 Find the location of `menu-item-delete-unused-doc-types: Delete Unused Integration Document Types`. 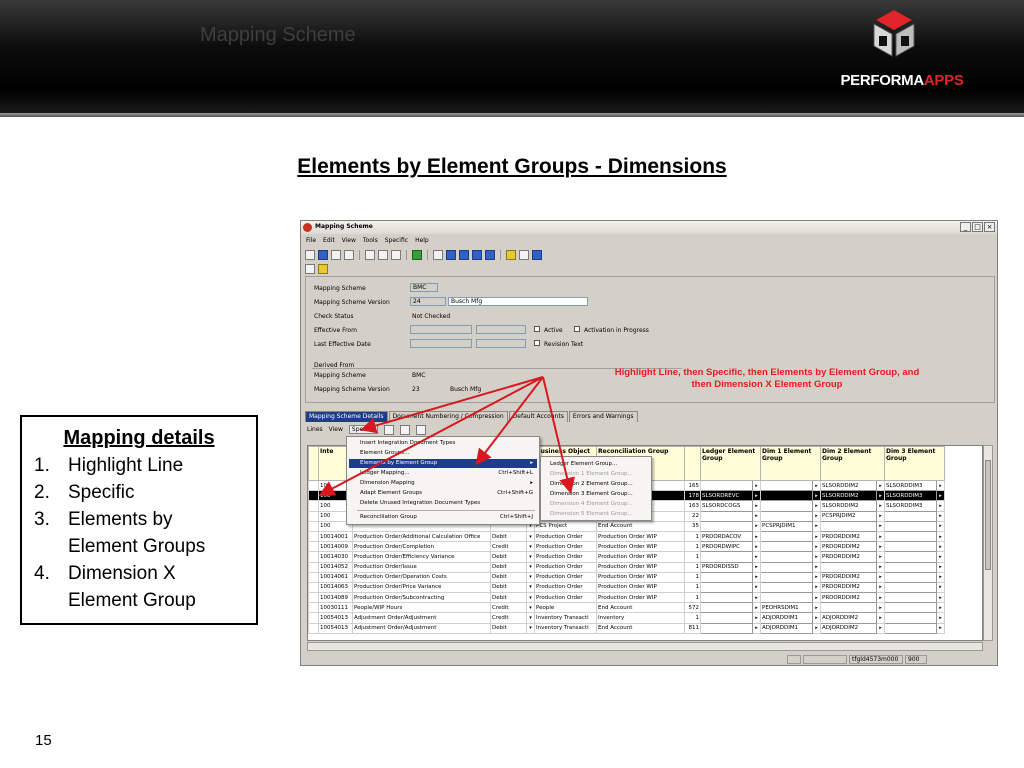

menu-item-delete-unused-doc-types: Delete Unused Integration Document Types is located at coordinates (443, 503).